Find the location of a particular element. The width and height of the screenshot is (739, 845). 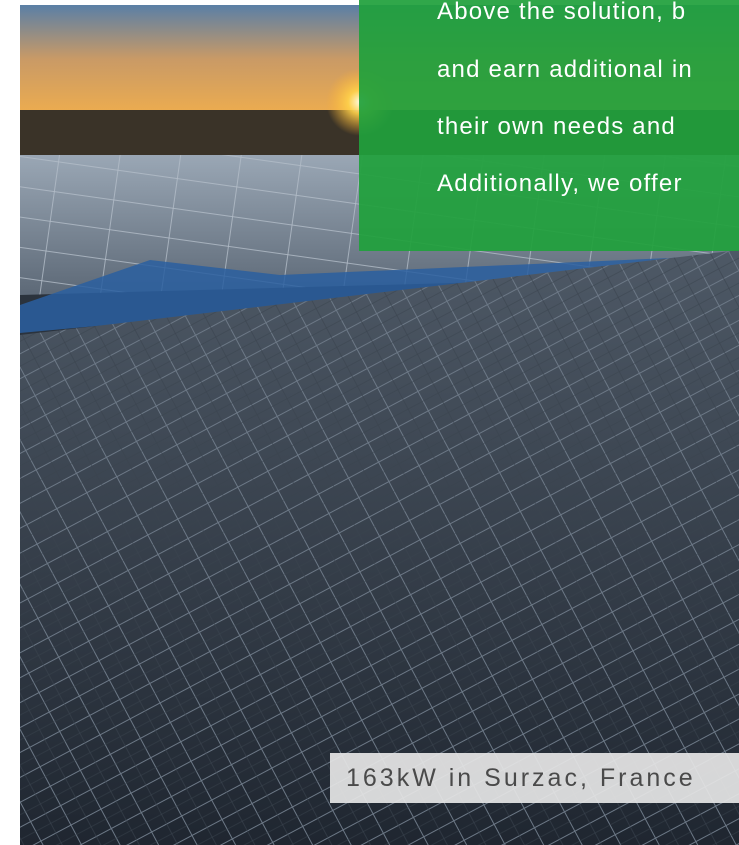

panel-text-line-2: and earn additional in is located at coordinates (565, 69).